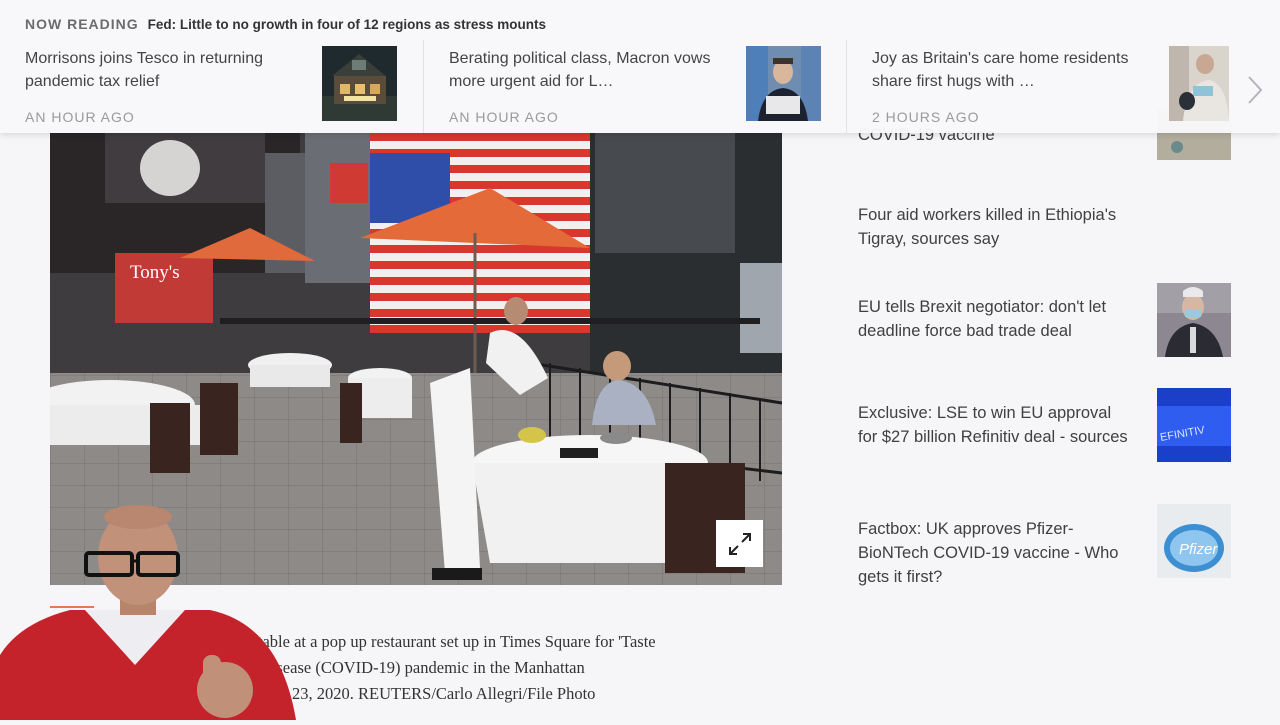  Describe the element at coordinates (82, 24) in the screenshot. I see `now-reading-label: NOW READING` at that location.